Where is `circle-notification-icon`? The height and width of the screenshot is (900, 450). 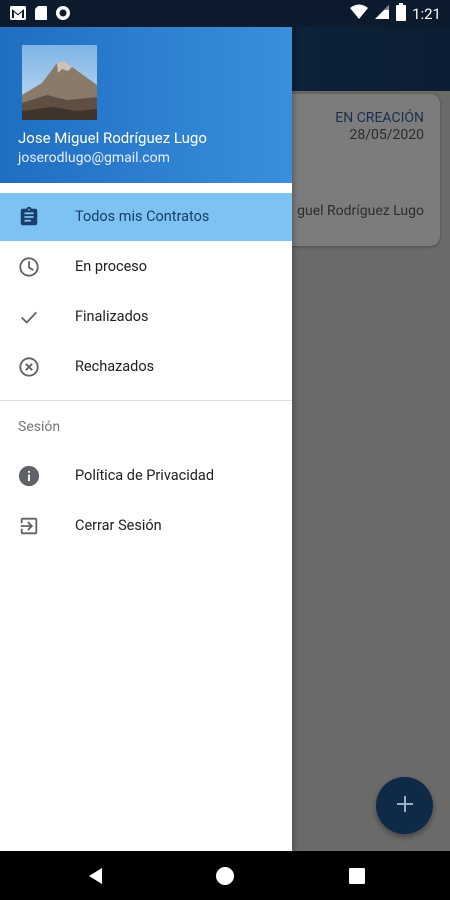
circle-notification-icon is located at coordinates (63, 15).